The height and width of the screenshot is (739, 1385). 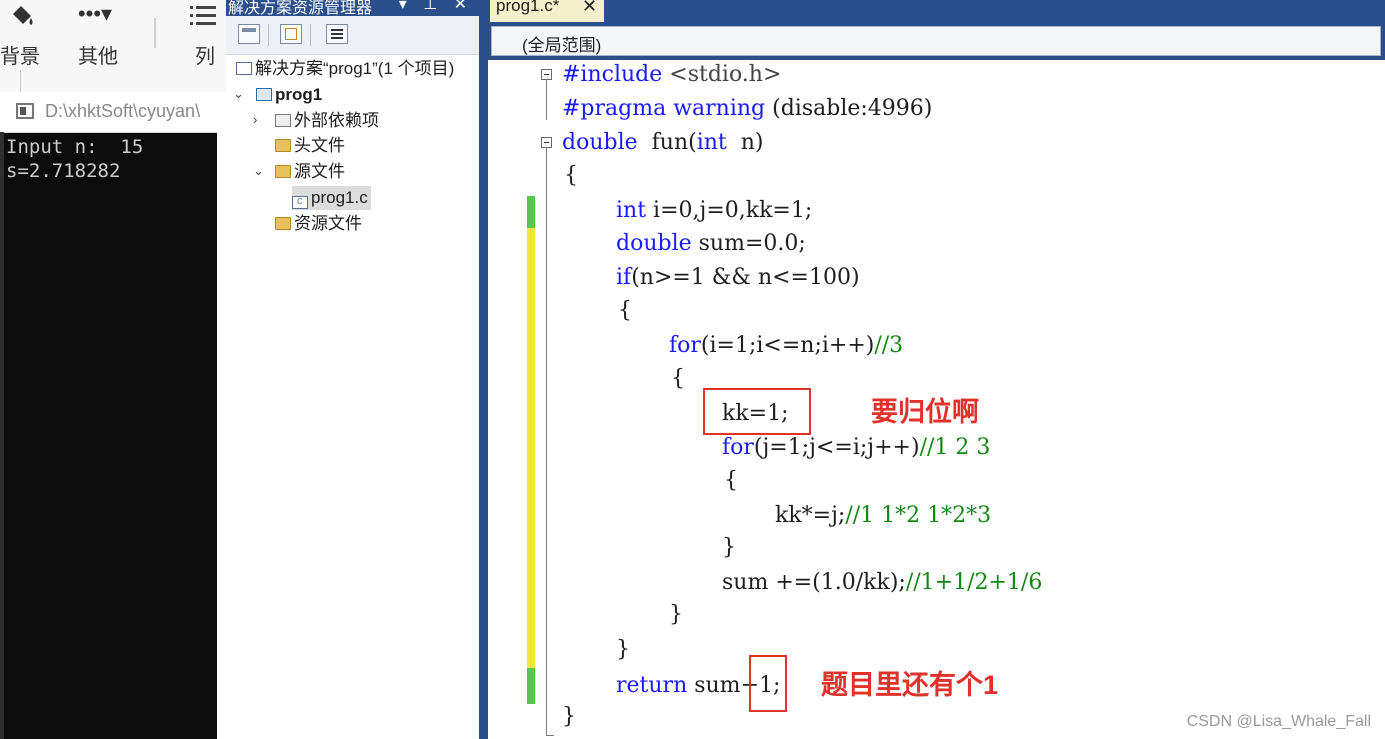 What do you see at coordinates (310, 172) in the screenshot?
I see `tree-source-files: 源文件` at bounding box center [310, 172].